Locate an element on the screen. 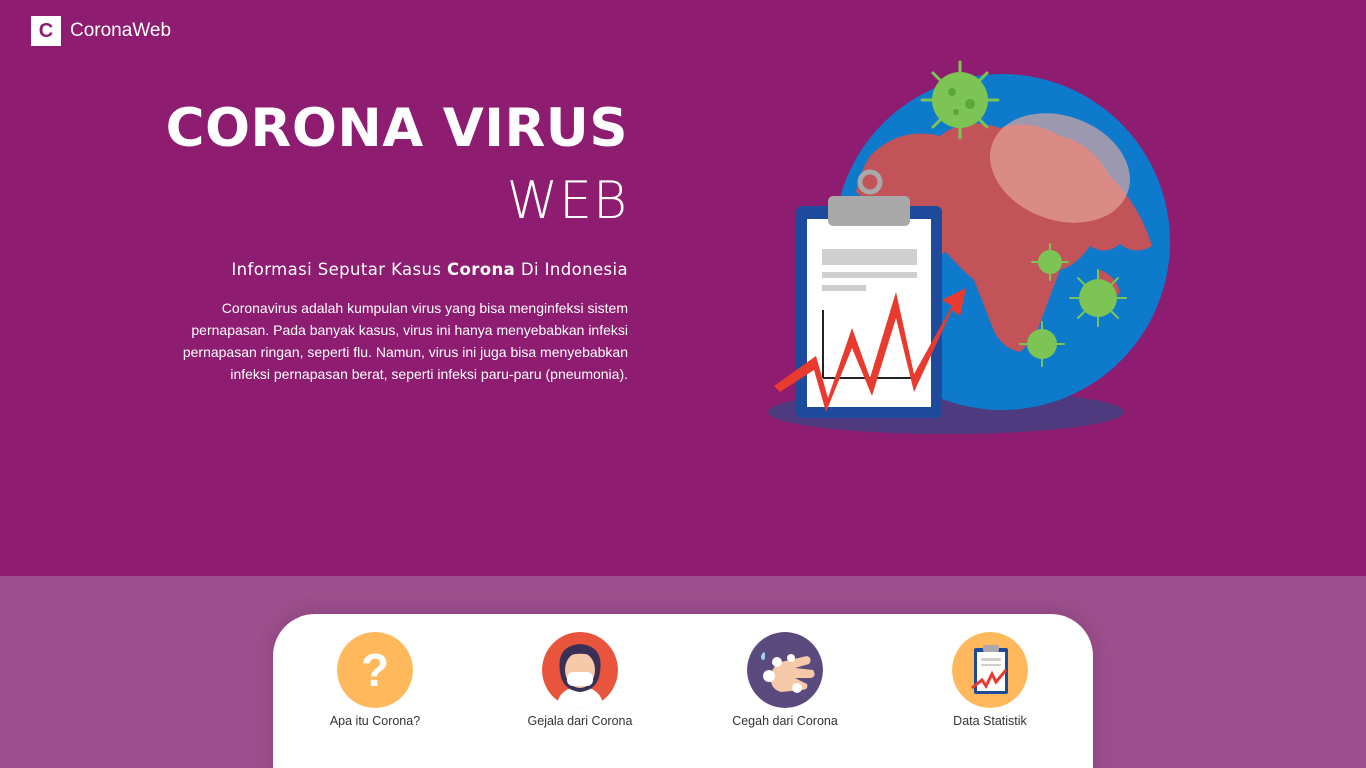 The image size is (1366, 768). menu-item-cegah-corona: Cegah dari Corona is located at coordinates (785, 680).